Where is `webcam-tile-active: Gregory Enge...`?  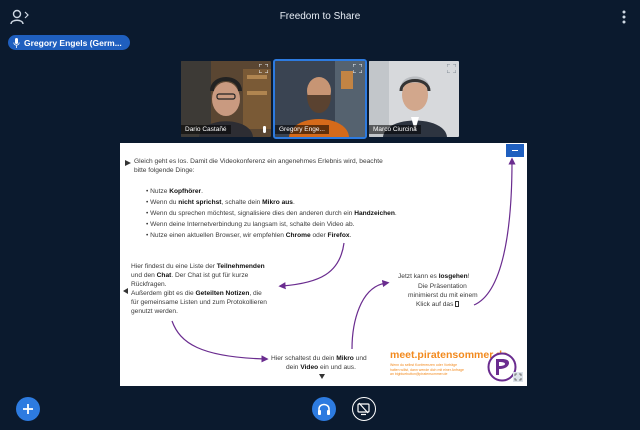
webcam-tile-active: Gregory Enge... is located at coordinates (320, 99).